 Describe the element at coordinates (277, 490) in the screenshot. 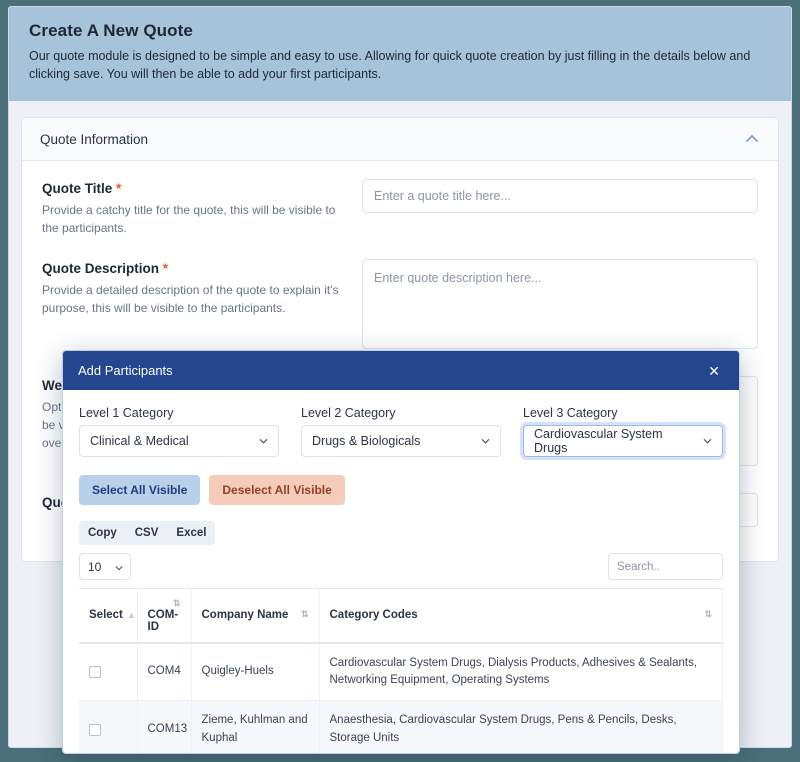

I see `deselect-all-visible-button: Deselect All Visible` at that location.